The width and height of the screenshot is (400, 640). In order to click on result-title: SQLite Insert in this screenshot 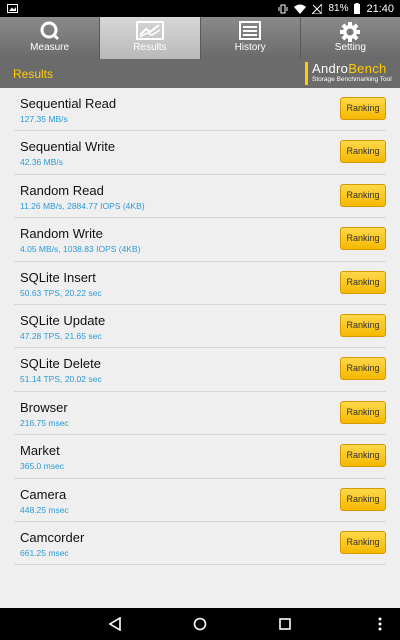, I will do `click(58, 277)`.